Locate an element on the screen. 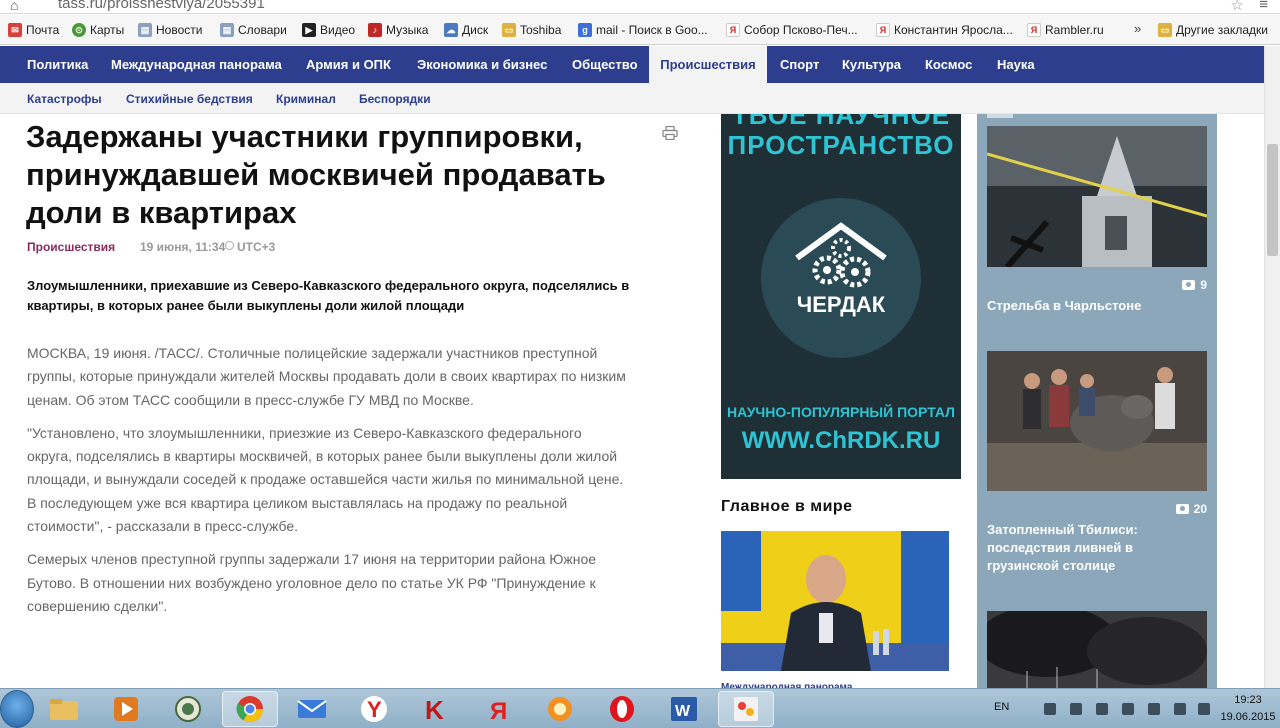  home-icon: ⌂ is located at coordinates (14, 6).